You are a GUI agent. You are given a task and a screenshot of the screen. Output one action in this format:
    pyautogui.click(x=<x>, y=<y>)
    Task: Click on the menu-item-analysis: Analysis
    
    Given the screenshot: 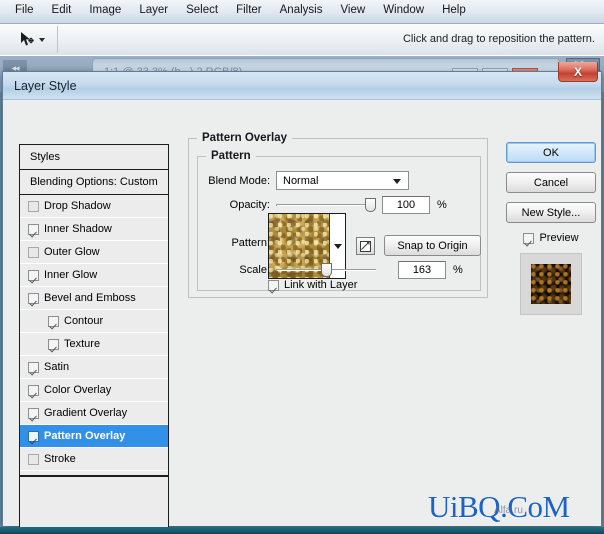 What is the action you would take?
    pyautogui.click(x=301, y=11)
    